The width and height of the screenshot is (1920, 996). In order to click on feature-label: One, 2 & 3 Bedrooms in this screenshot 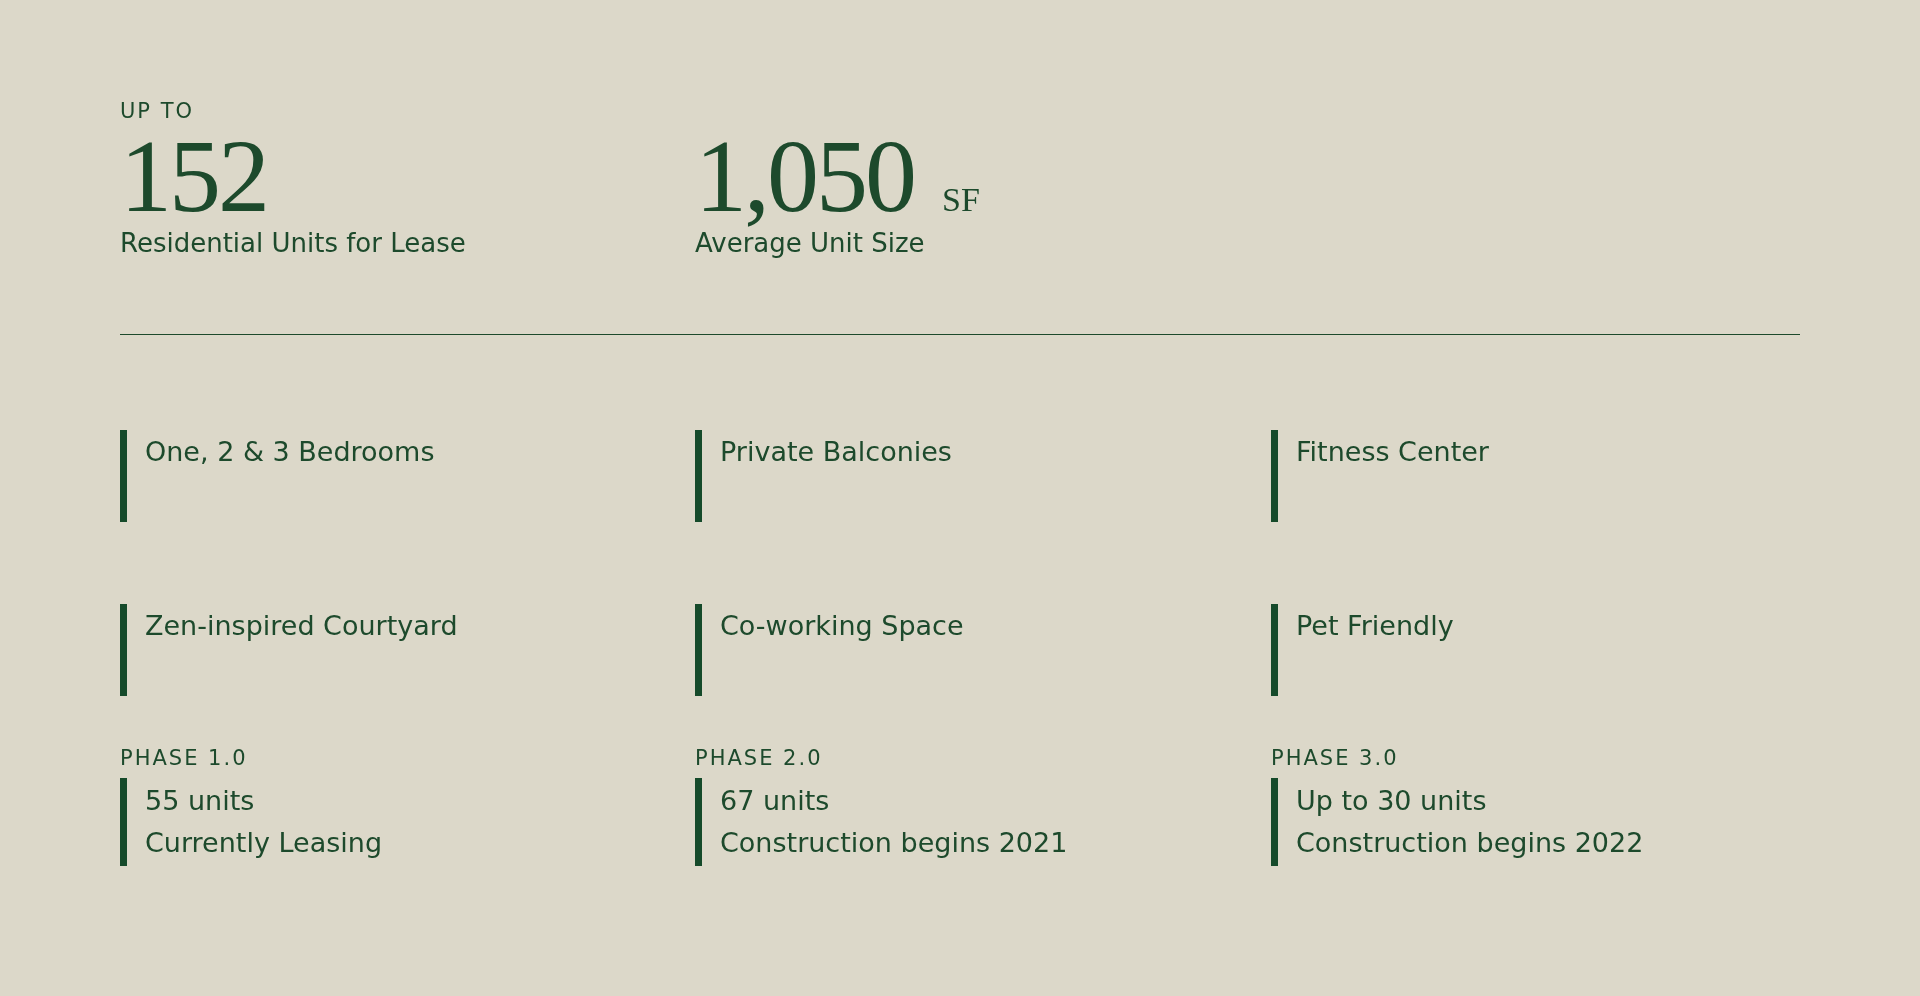, I will do `click(290, 452)`.